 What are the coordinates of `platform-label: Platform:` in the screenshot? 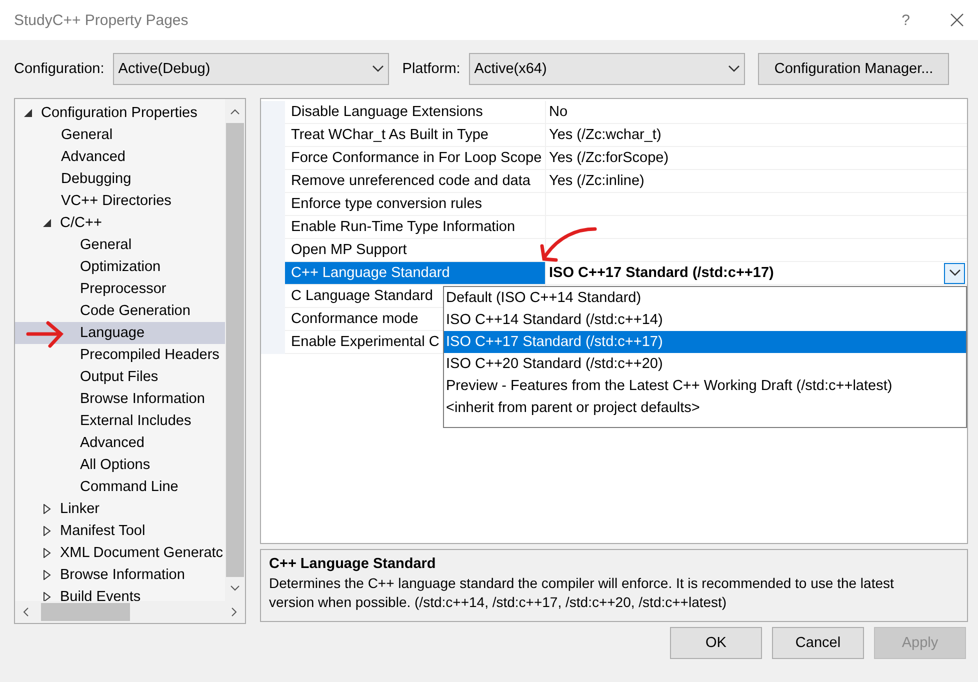 It's located at (431, 69).